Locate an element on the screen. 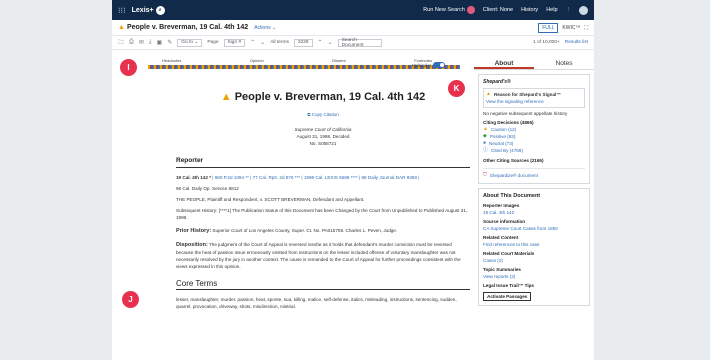 This screenshot has width=710, height=360. signal-reason-row: ▲ Reason for Shepard's Signal™ is located at coordinates (534, 94).